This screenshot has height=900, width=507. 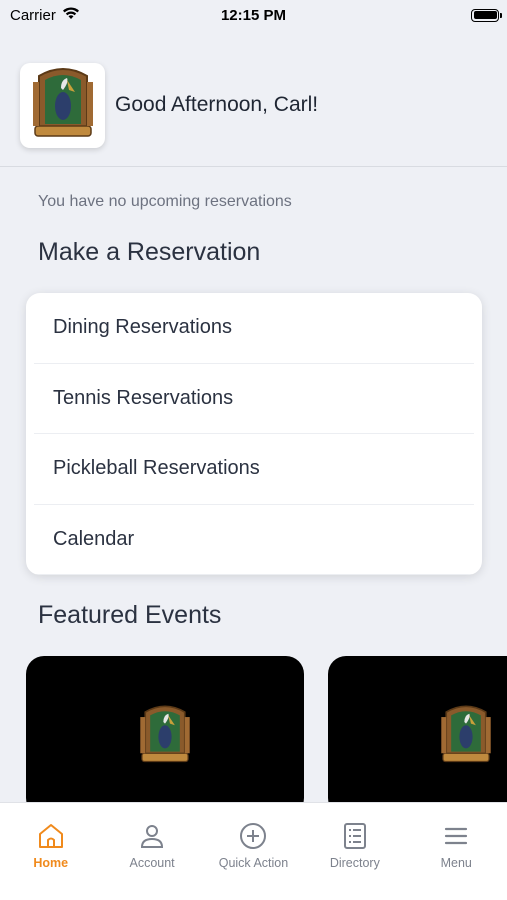 I want to click on tab-quick-action: Quick Action, so click(x=253, y=860).